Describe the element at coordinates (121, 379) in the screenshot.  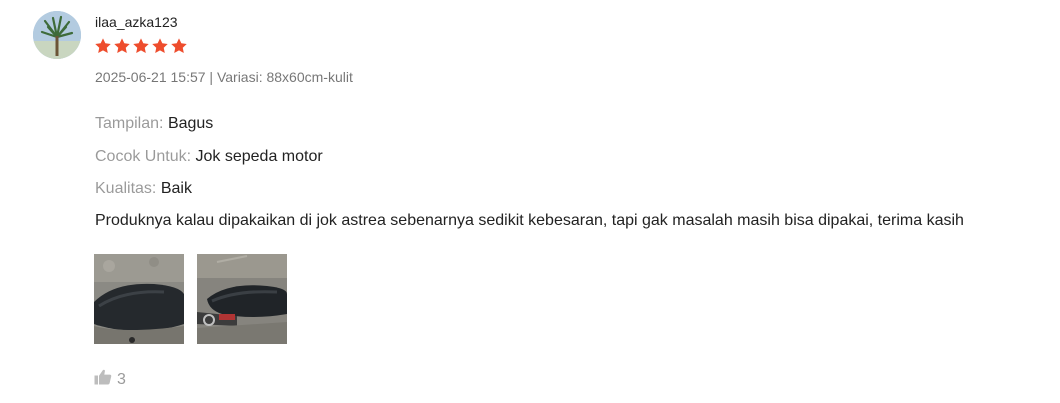
I see `like-count: 3` at that location.